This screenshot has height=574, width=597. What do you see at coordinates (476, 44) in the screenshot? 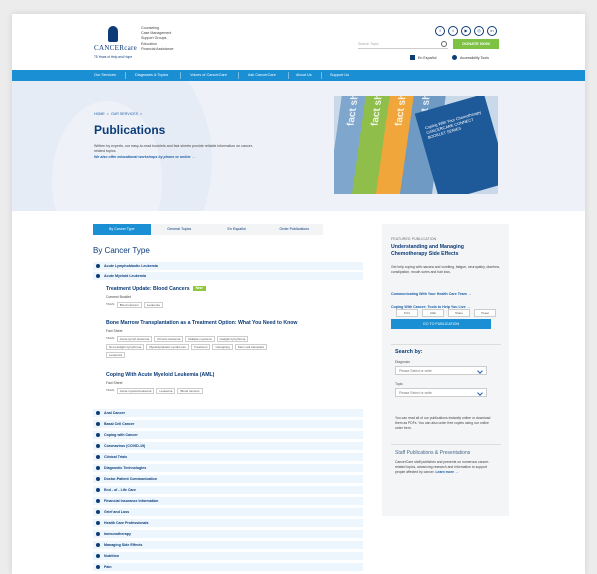
I see `donate-button: DONATE NOW` at bounding box center [476, 44].